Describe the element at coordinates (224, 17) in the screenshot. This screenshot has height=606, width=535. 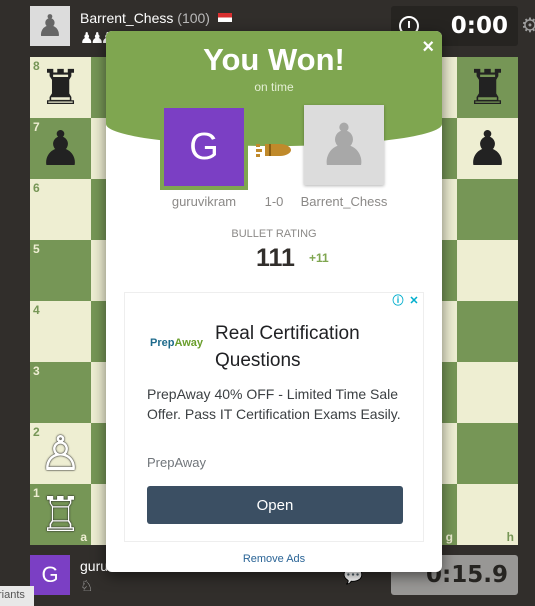
I see `country-flag-icon` at that location.